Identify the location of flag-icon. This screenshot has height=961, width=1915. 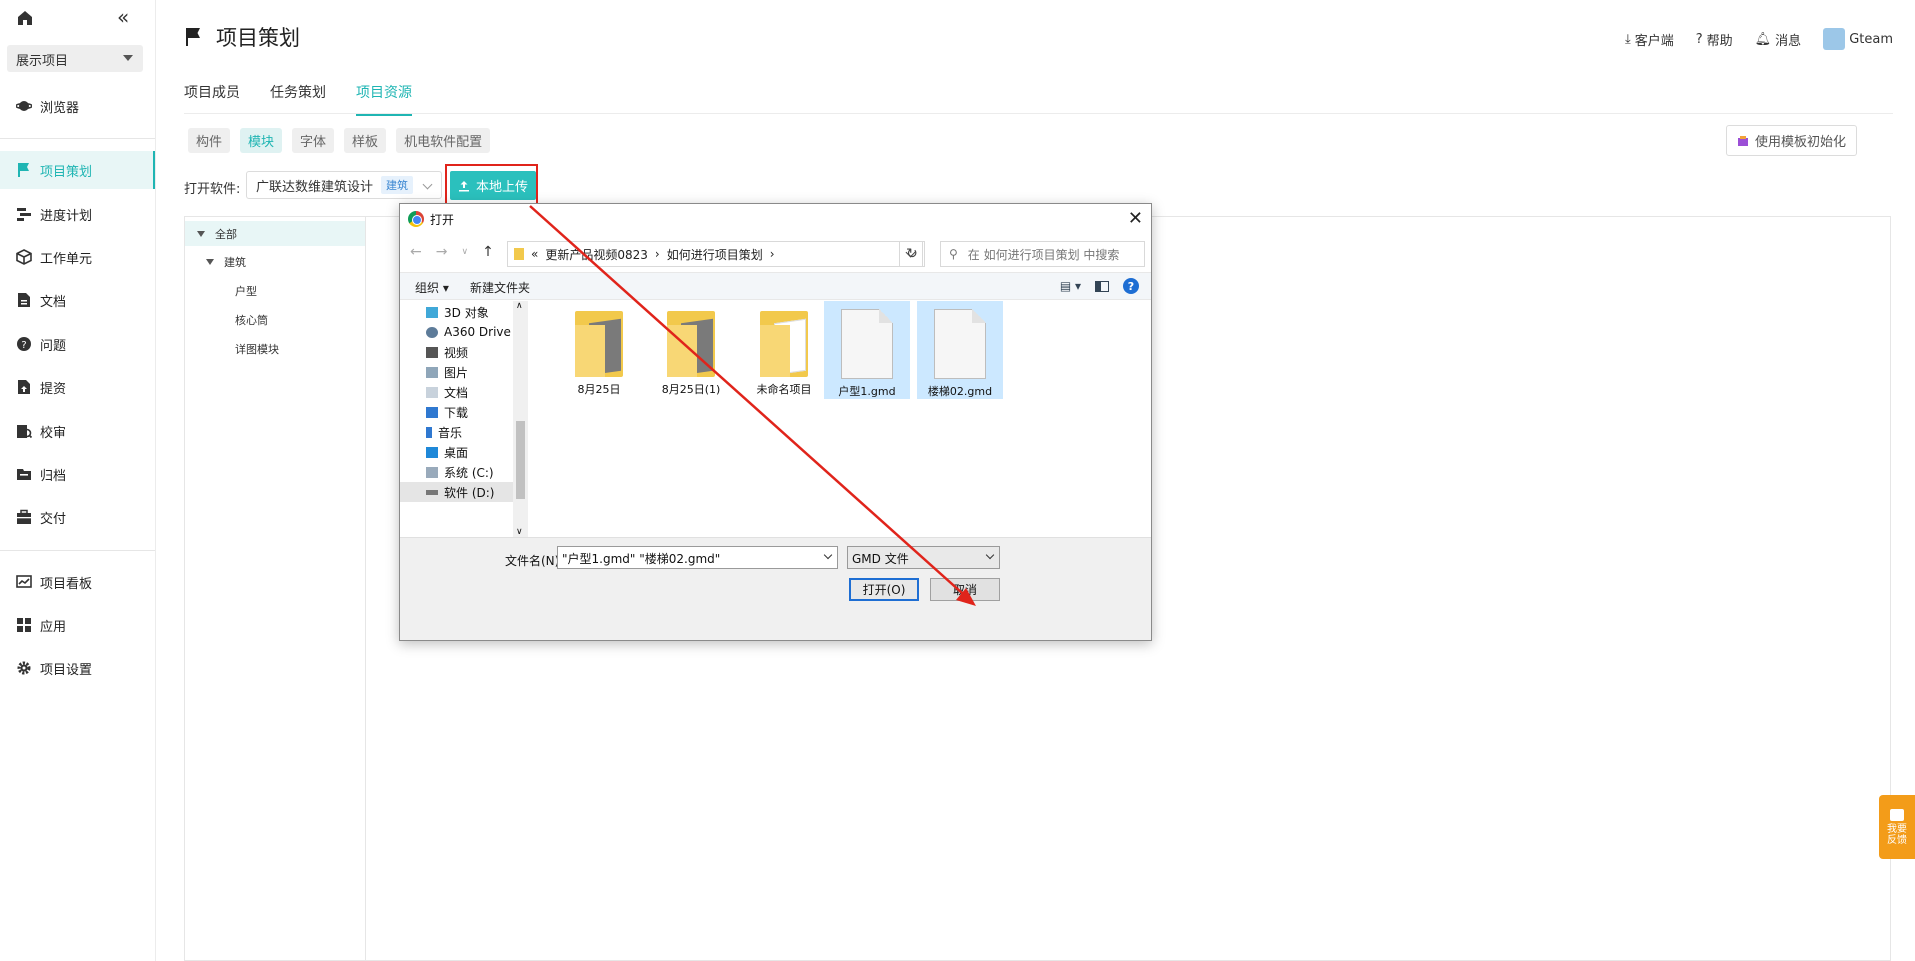
(24, 170).